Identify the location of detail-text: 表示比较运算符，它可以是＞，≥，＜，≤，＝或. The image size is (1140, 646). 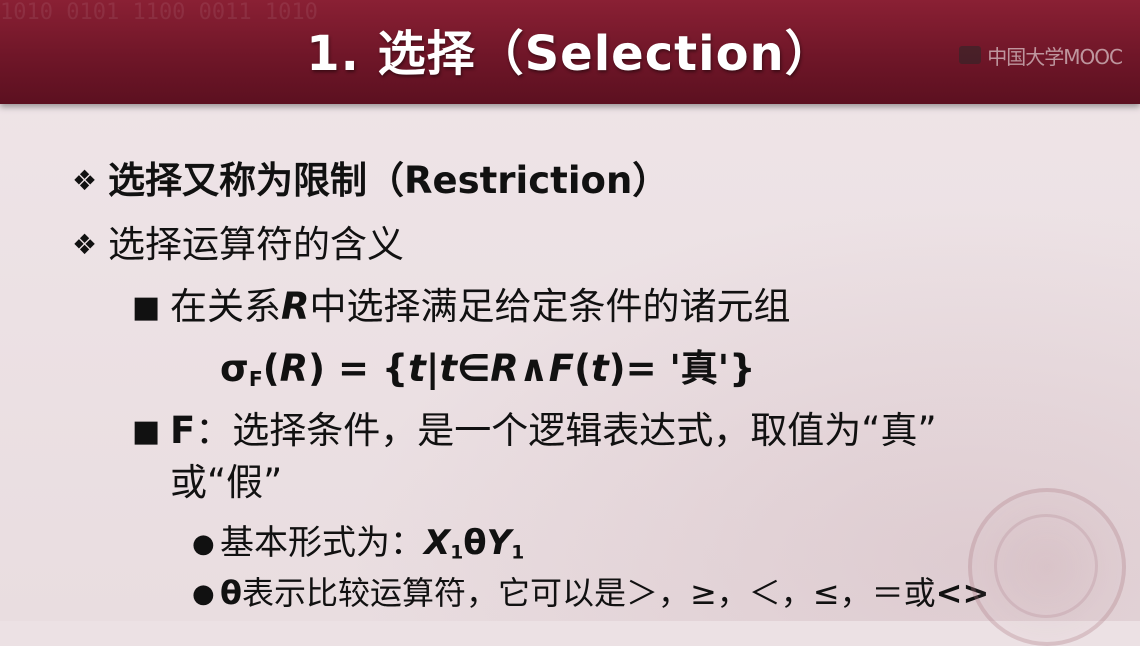
(588, 593).